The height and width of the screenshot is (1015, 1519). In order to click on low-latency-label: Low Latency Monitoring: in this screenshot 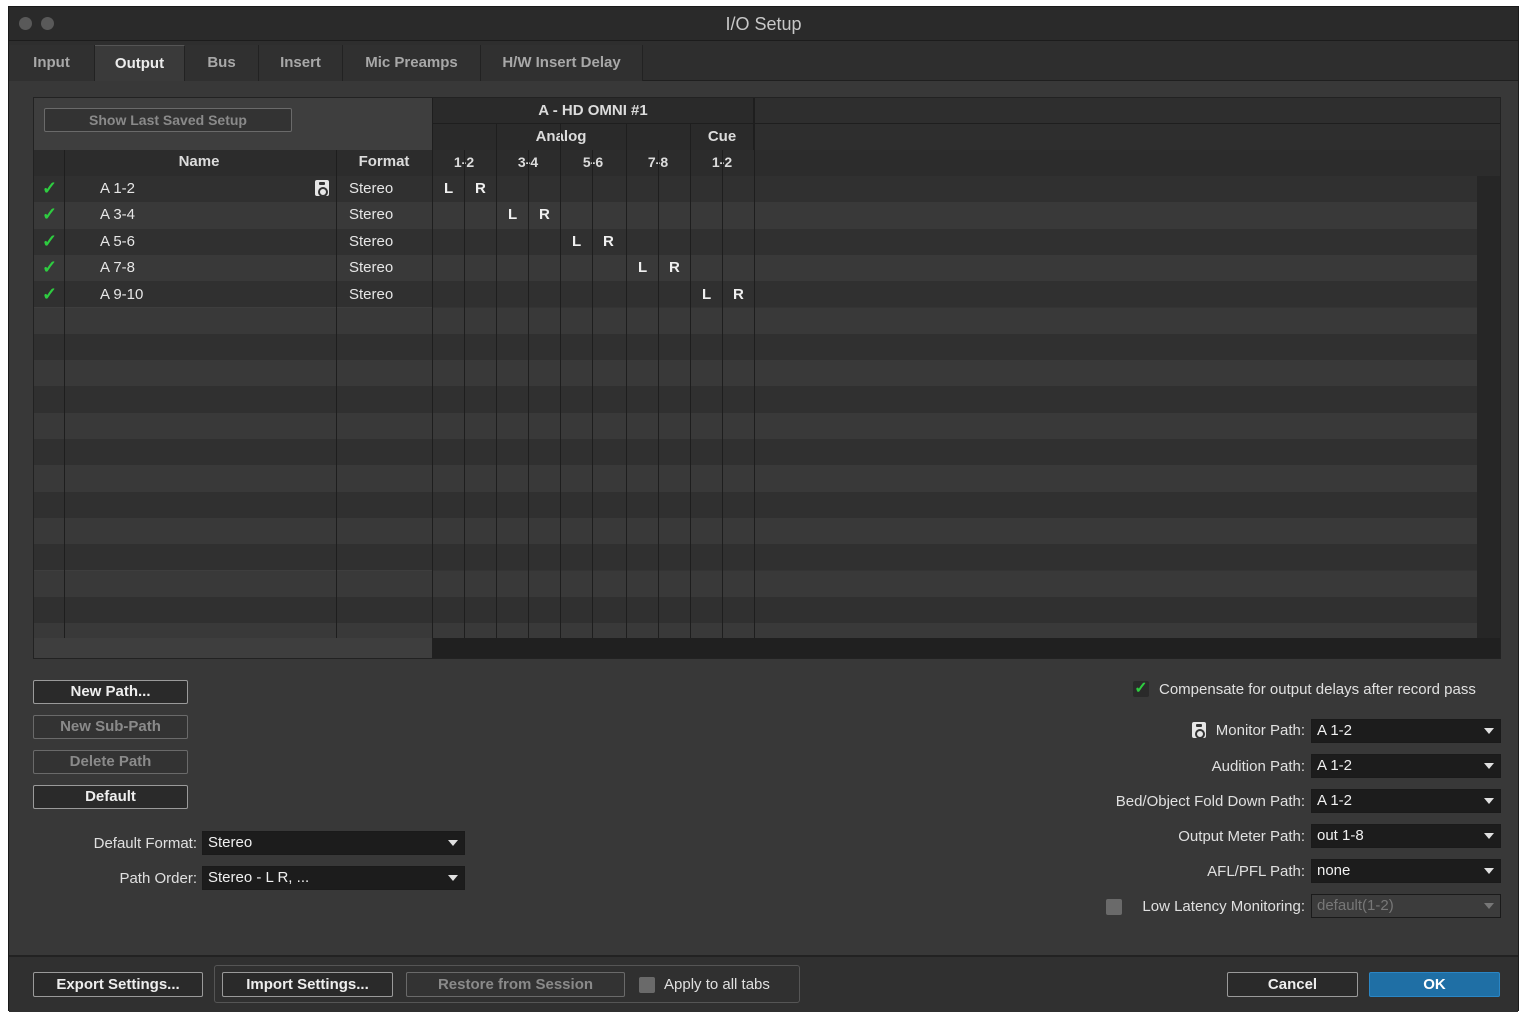, I will do `click(1223, 906)`.